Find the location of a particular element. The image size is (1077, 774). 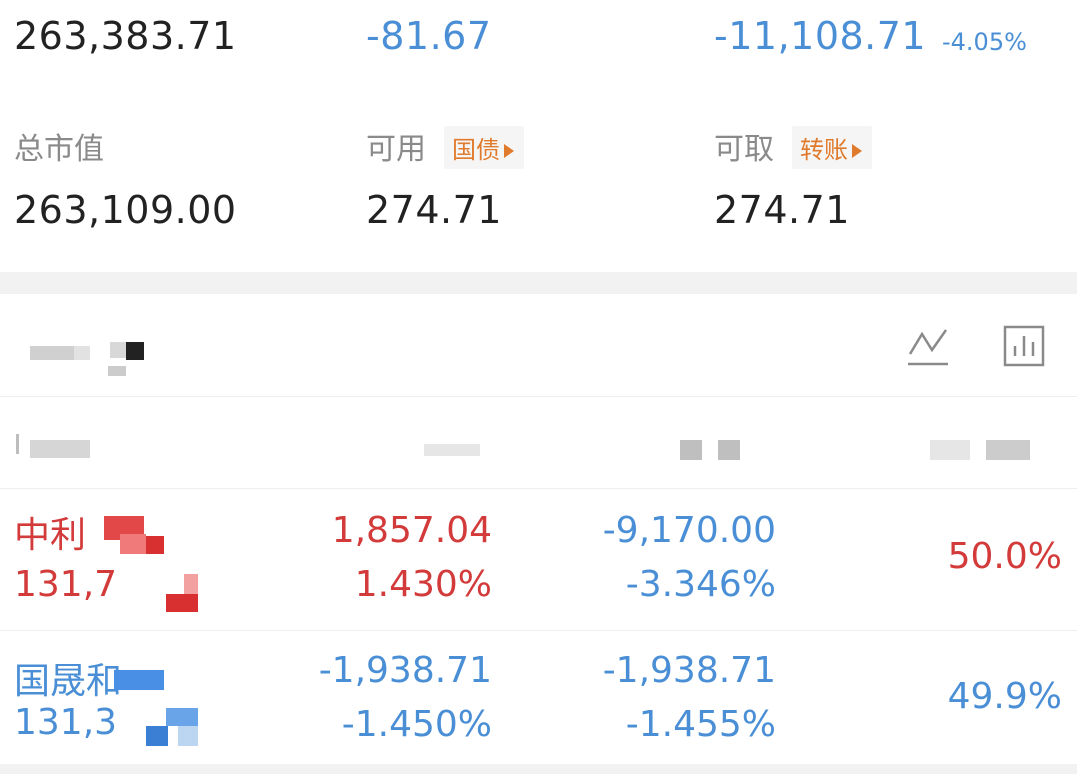

bond-link: 国债 is located at coordinates (484, 147).